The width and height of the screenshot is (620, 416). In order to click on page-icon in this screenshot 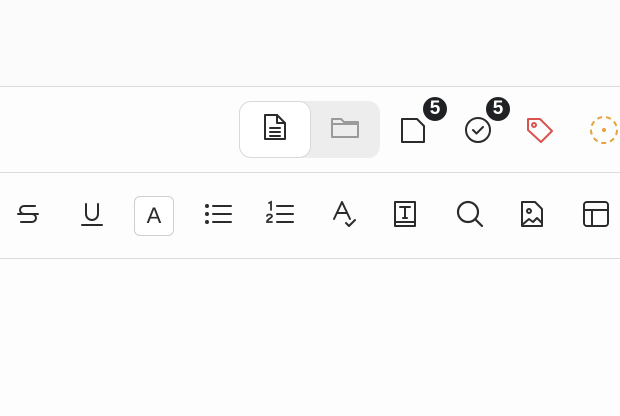, I will do `click(413, 130)`.